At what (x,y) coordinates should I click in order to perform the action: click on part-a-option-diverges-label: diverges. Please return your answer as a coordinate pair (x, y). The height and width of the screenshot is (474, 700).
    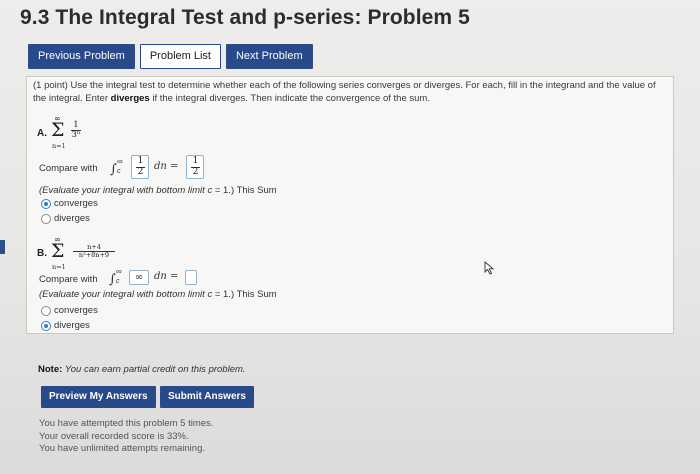
    Looking at the image, I should click on (72, 218).